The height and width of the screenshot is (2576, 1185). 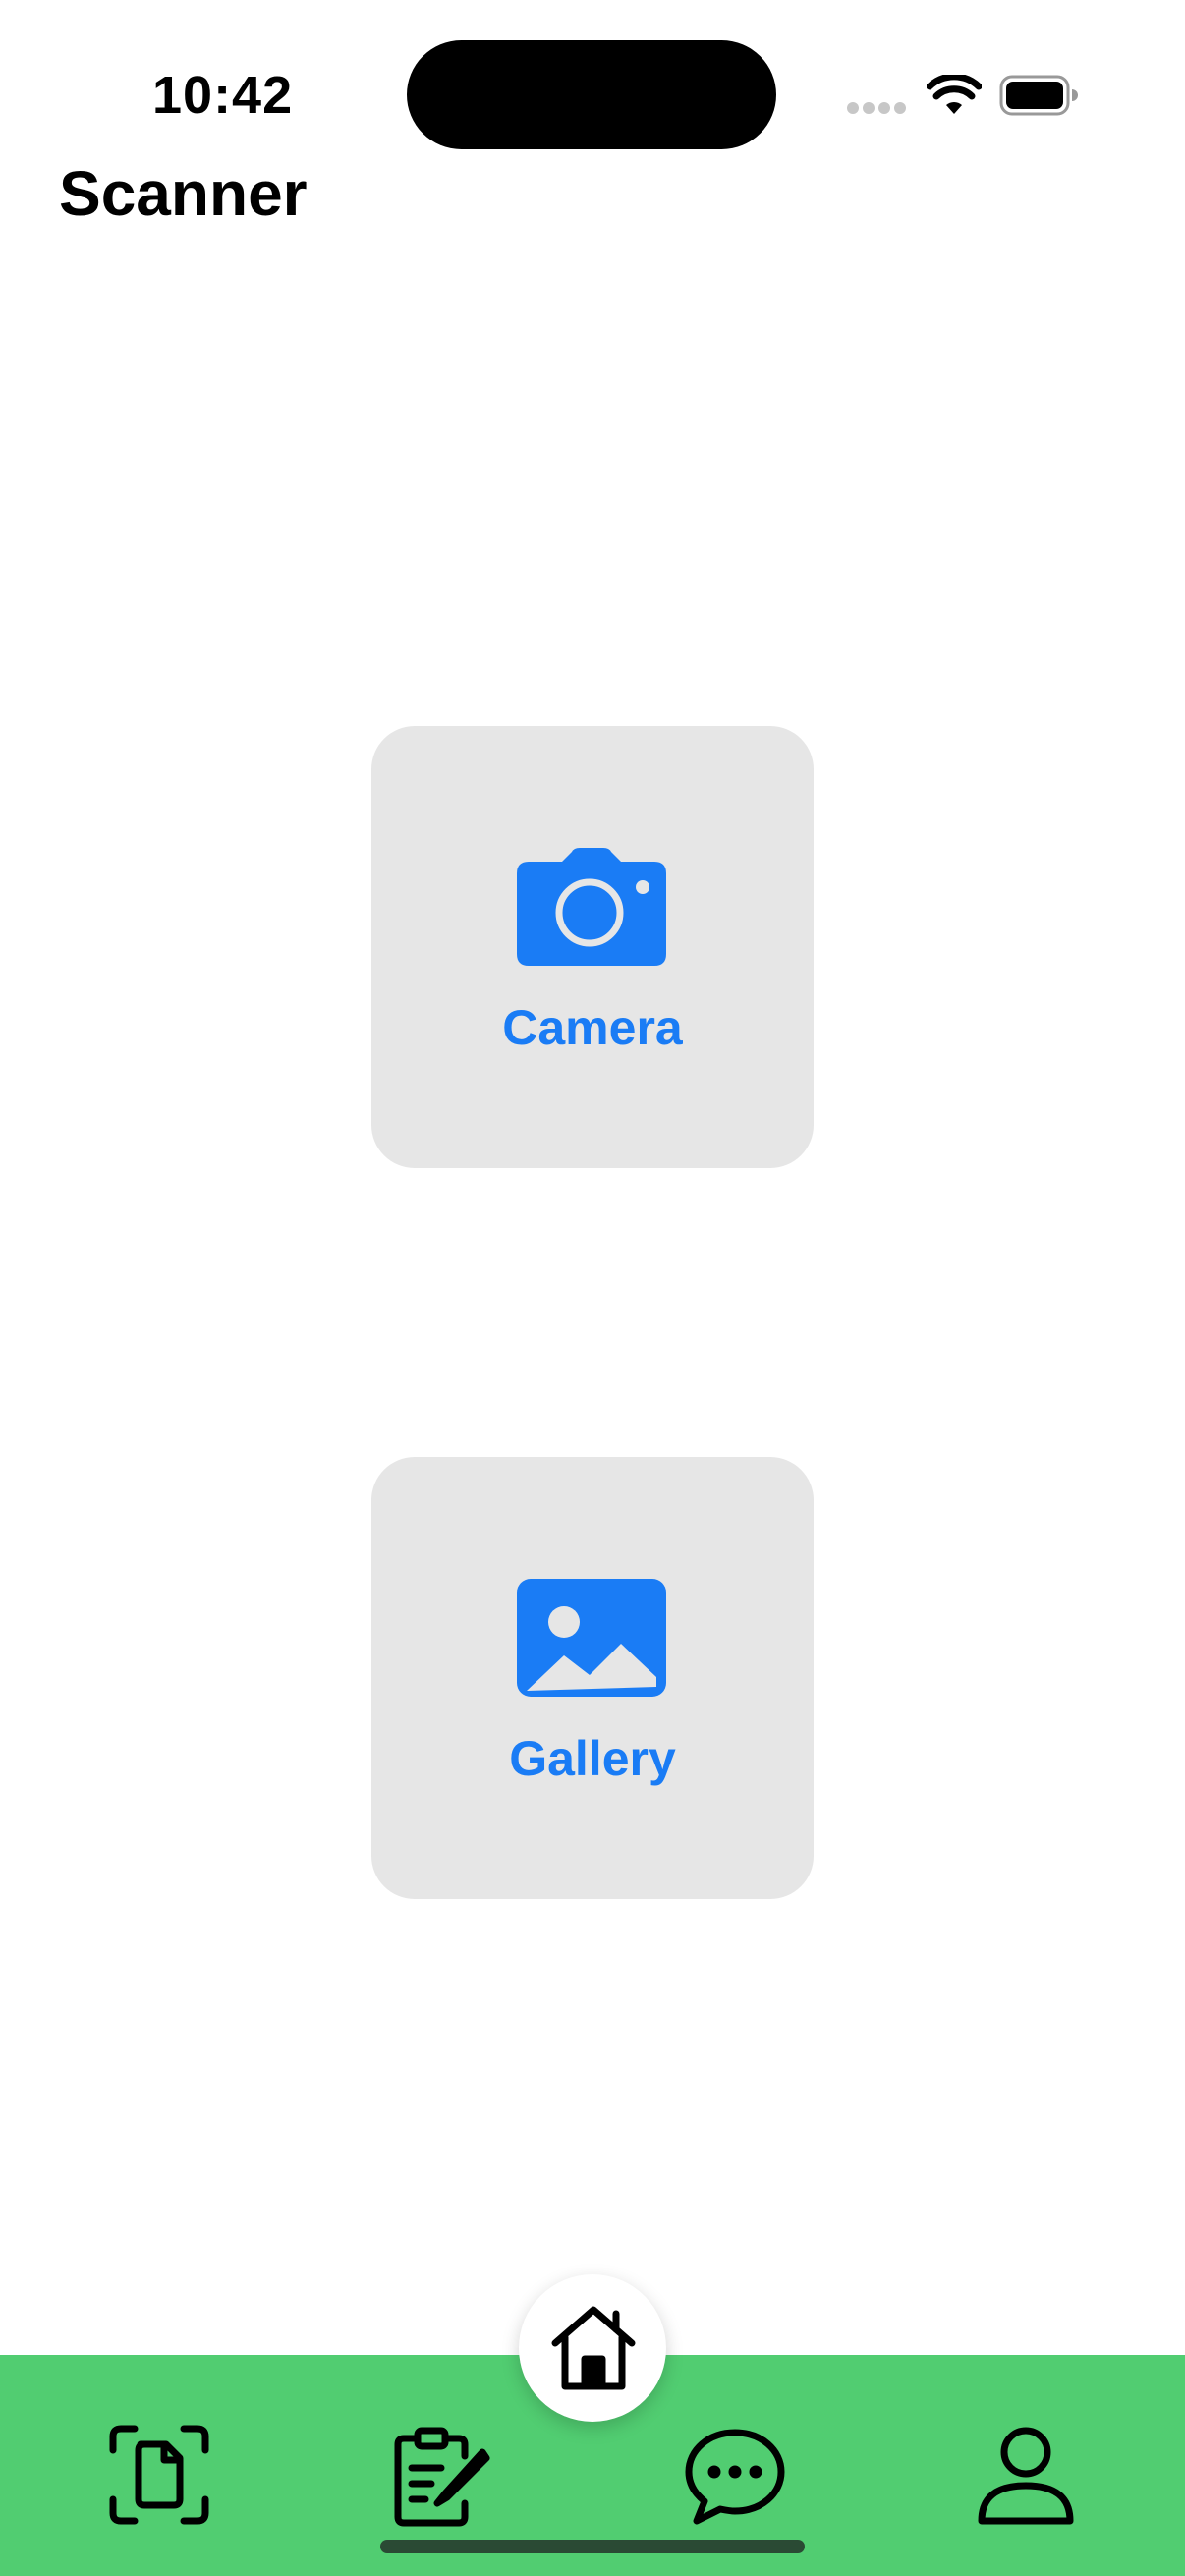 I want to click on dynamic-island, so click(x=592, y=94).